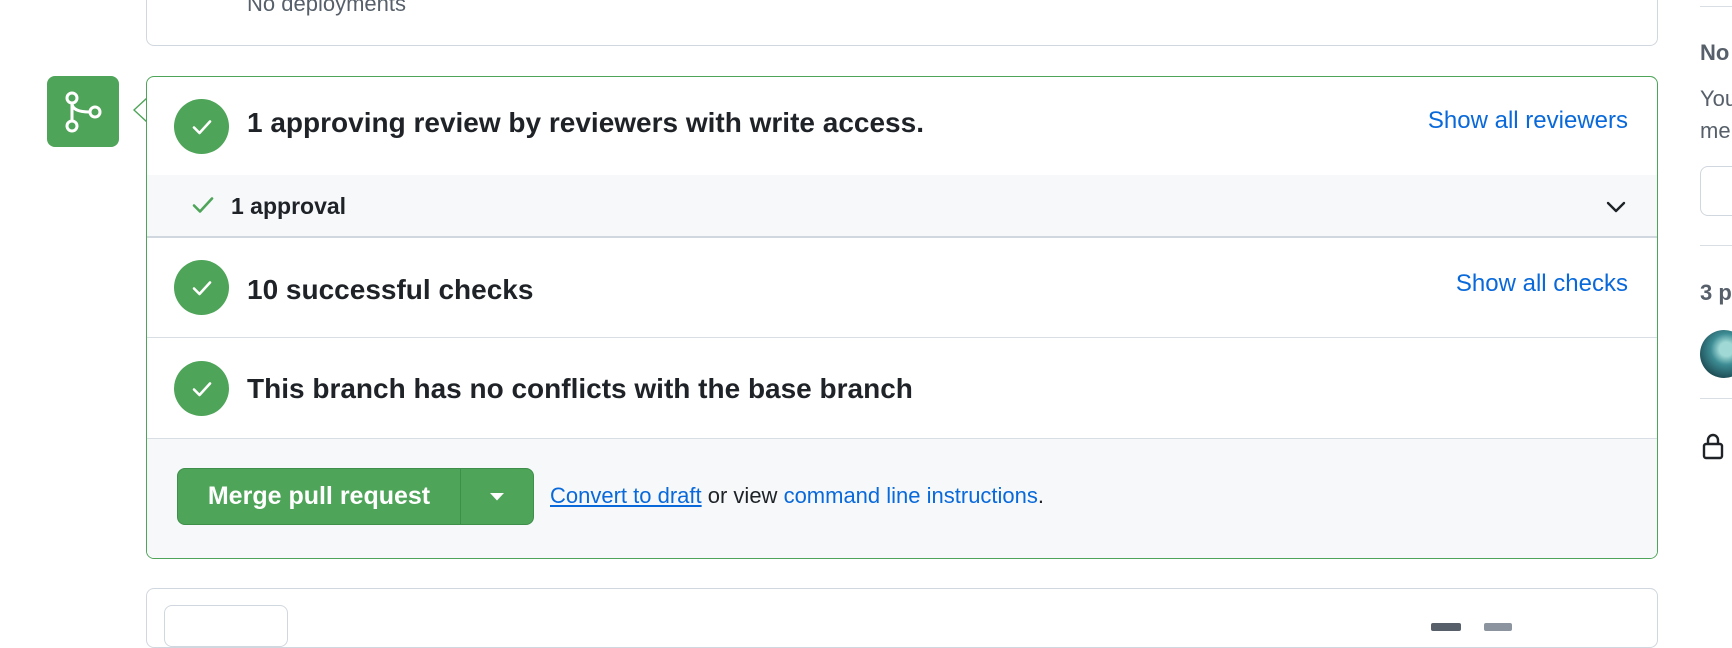  Describe the element at coordinates (1041, 495) in the screenshot. I see `sentence-period: .` at that location.